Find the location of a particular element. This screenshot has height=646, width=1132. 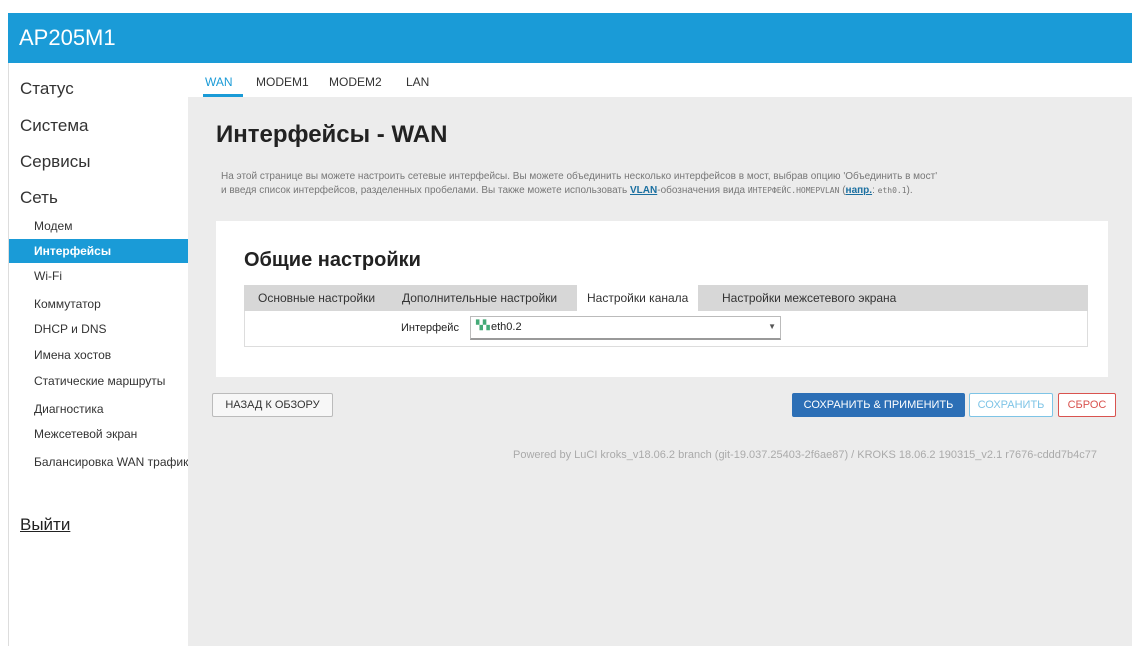

interface-form-row: Интерфейс ▚▚ eth0.2 ▼ is located at coordinates (666, 329).